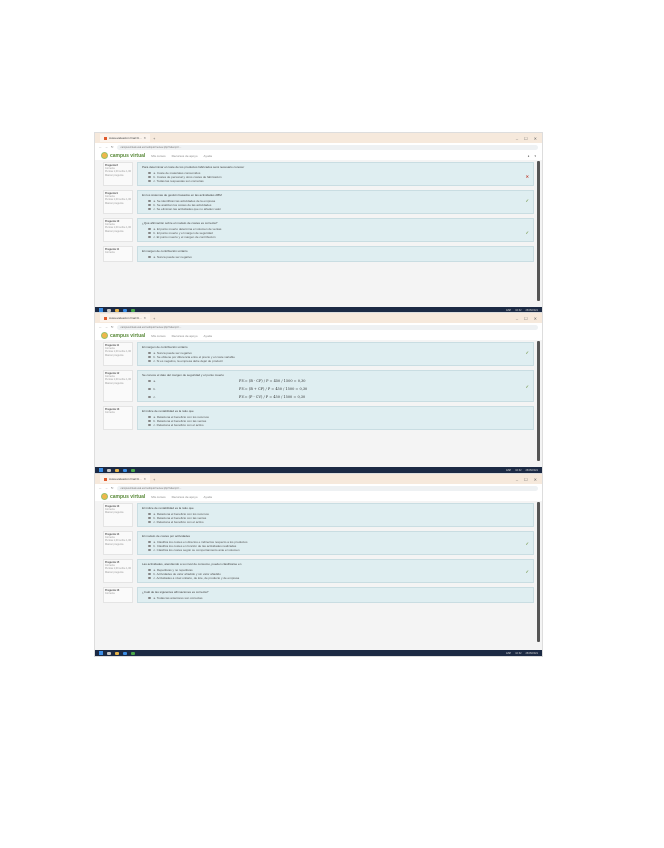  Describe the element at coordinates (338, 181) in the screenshot. I see `answer-option: c. Todas las respuestas son correctas` at that location.